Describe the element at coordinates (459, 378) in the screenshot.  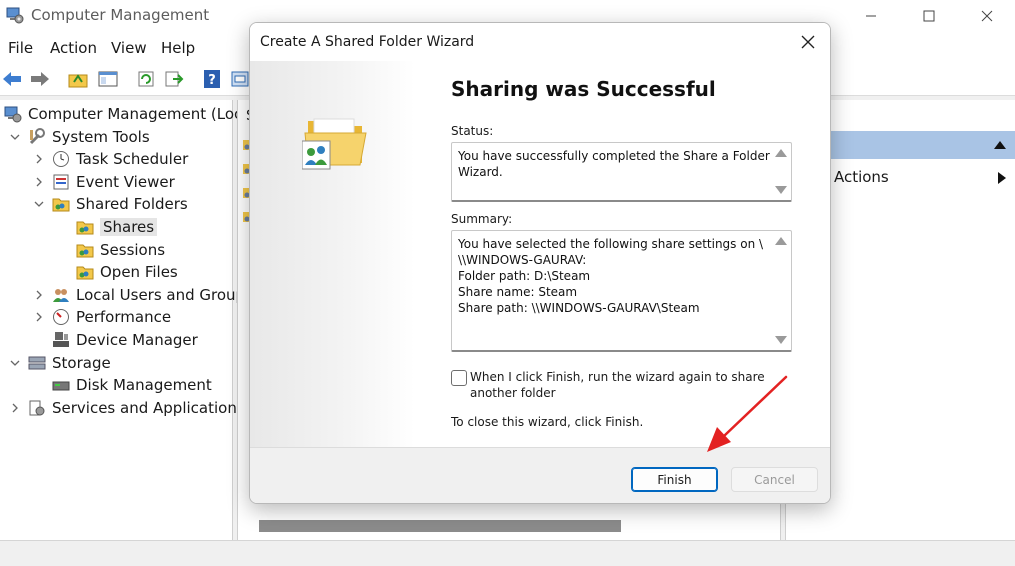
I see `run-again-checkbox` at that location.